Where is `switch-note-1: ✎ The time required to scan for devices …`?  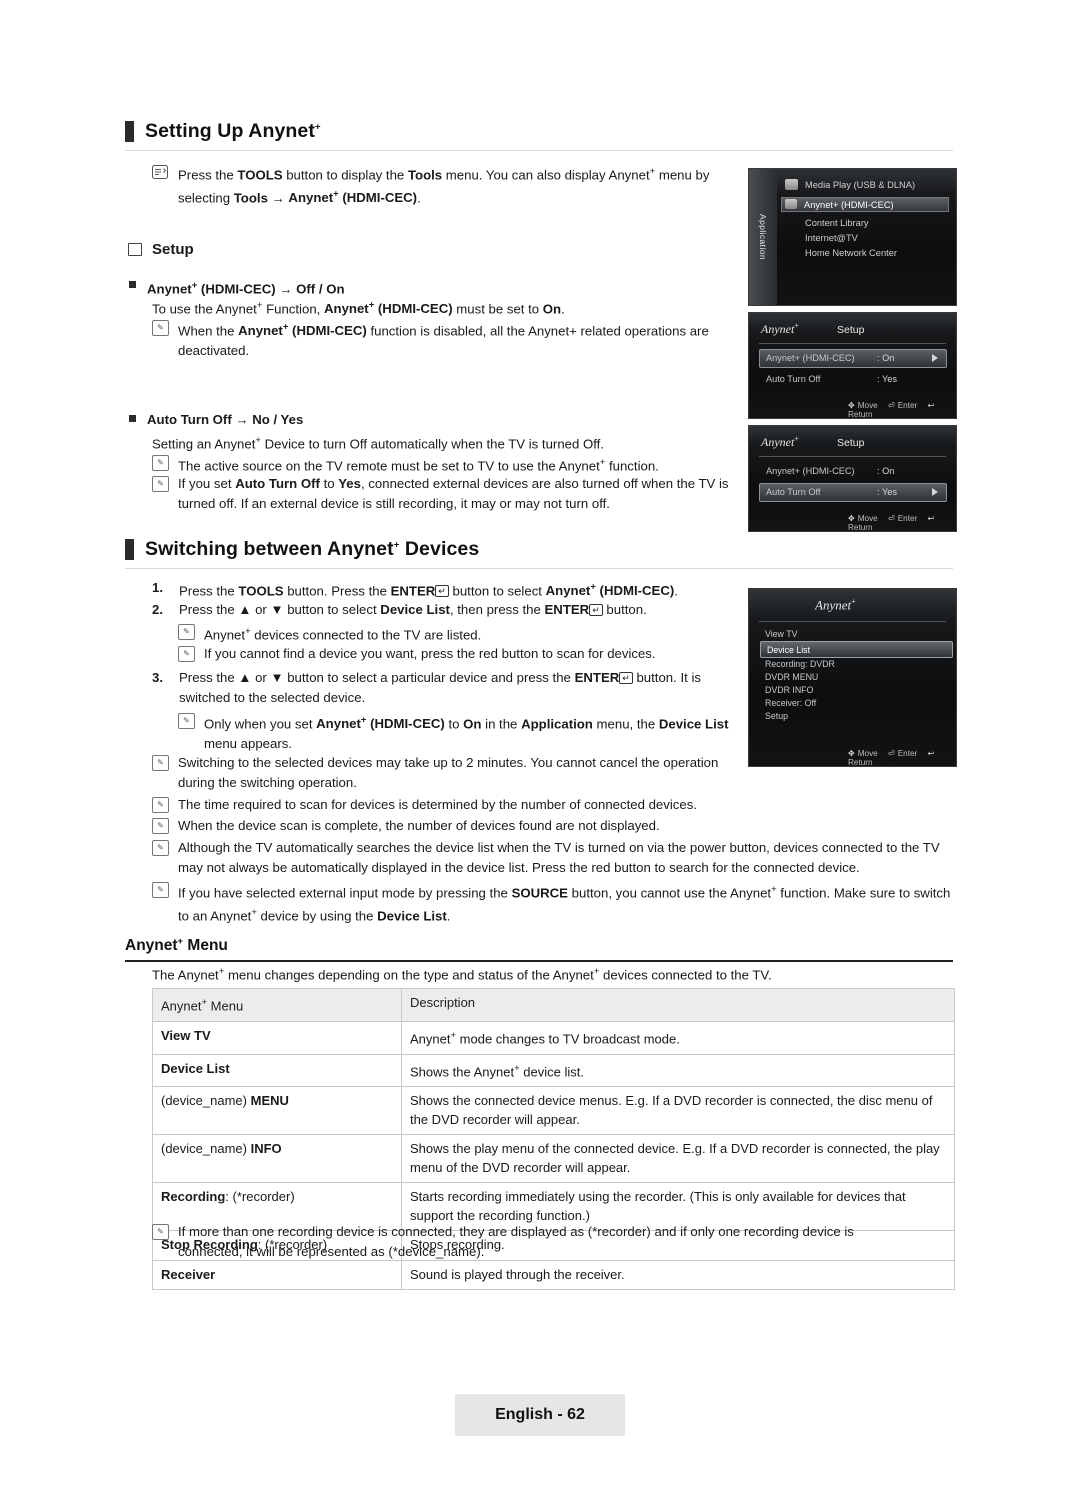 switch-note-1: ✎ The time required to scan for devices … is located at coordinates (552, 805).